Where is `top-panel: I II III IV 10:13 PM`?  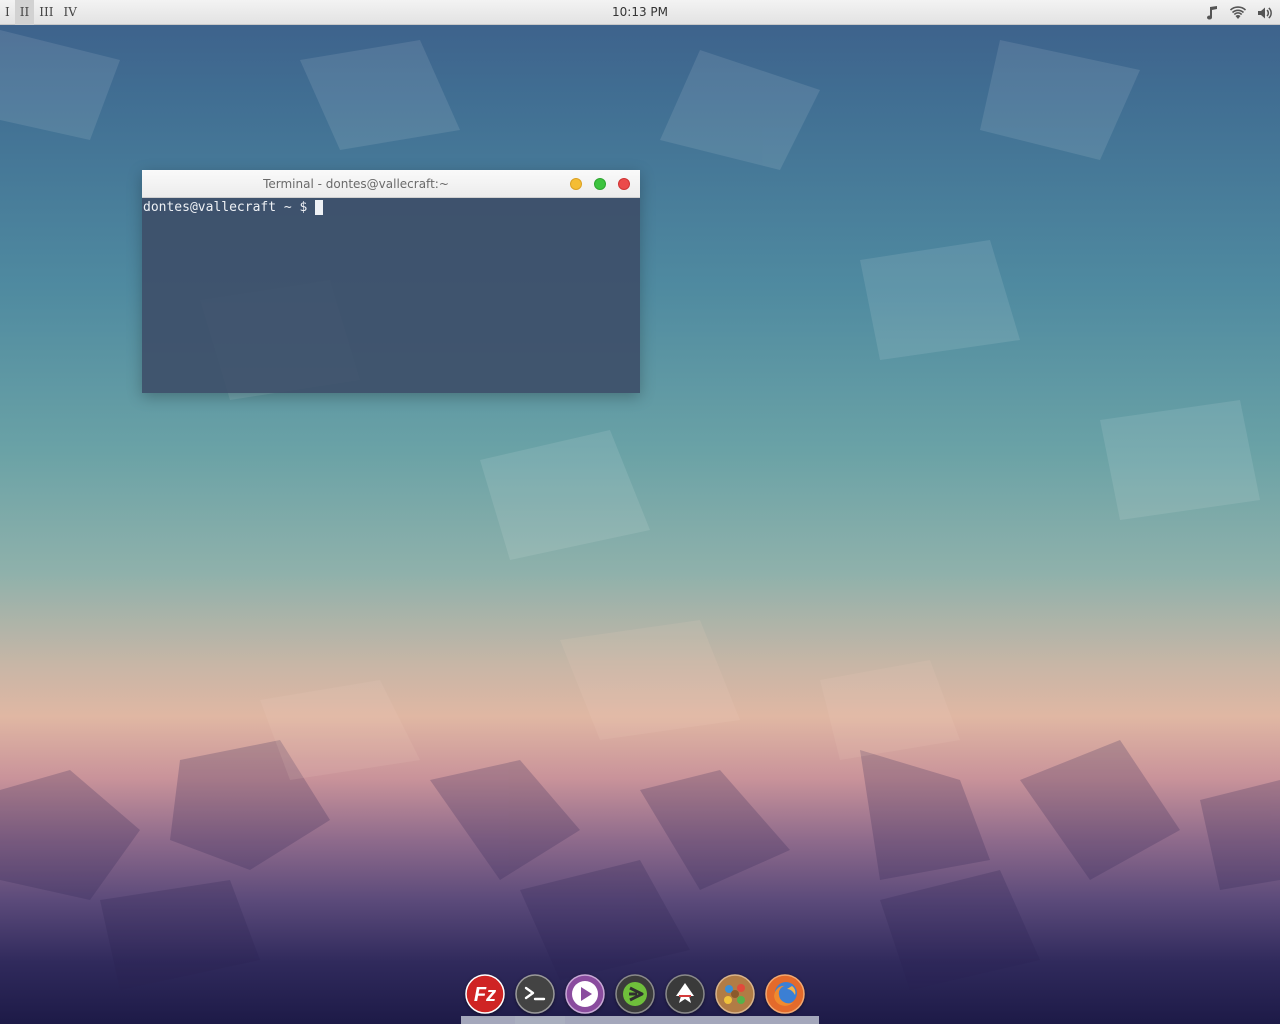
top-panel: I II III IV 10:13 PM is located at coordinates (640, 12).